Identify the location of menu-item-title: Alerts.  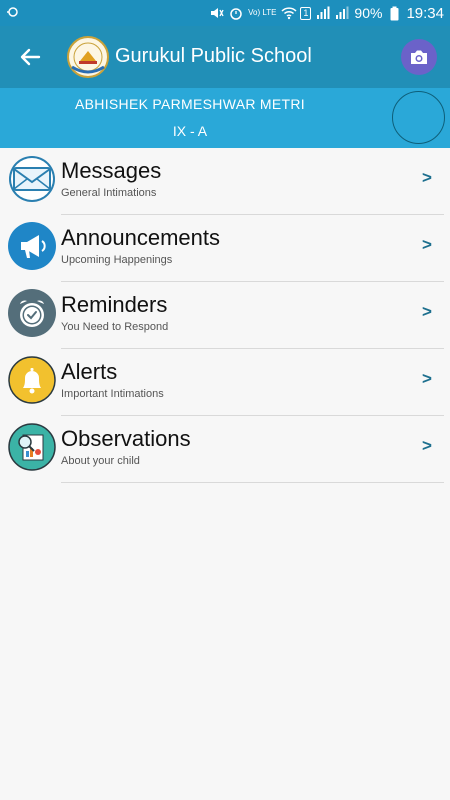
(89, 371).